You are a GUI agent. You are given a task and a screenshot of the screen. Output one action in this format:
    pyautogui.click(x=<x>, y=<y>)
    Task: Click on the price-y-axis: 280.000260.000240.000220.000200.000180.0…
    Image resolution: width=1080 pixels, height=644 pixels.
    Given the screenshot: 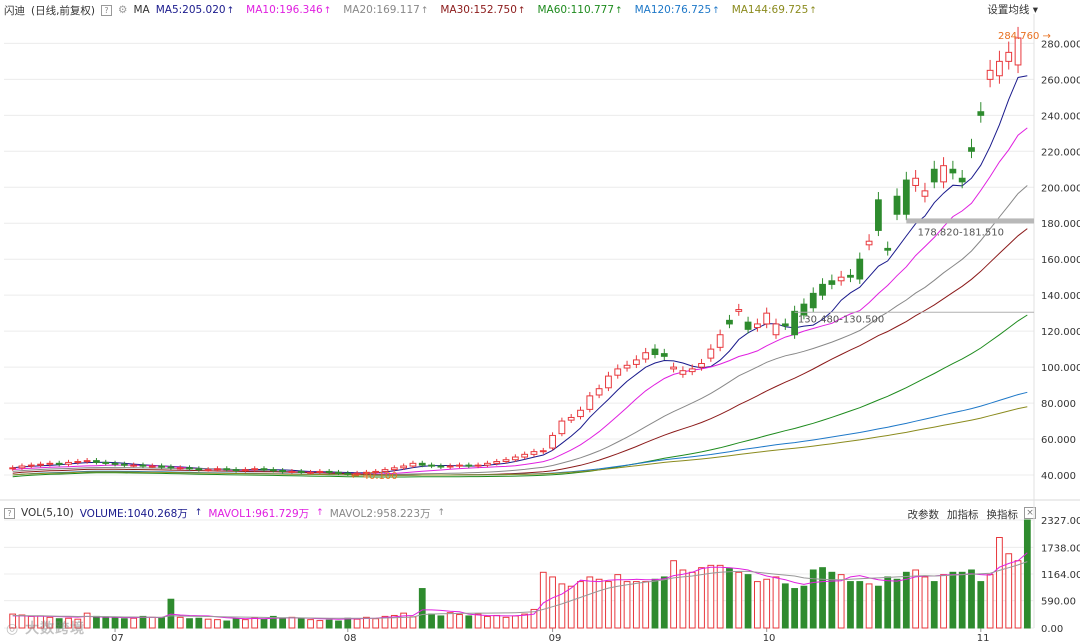 What is the action you would take?
    pyautogui.click(x=1060, y=260)
    